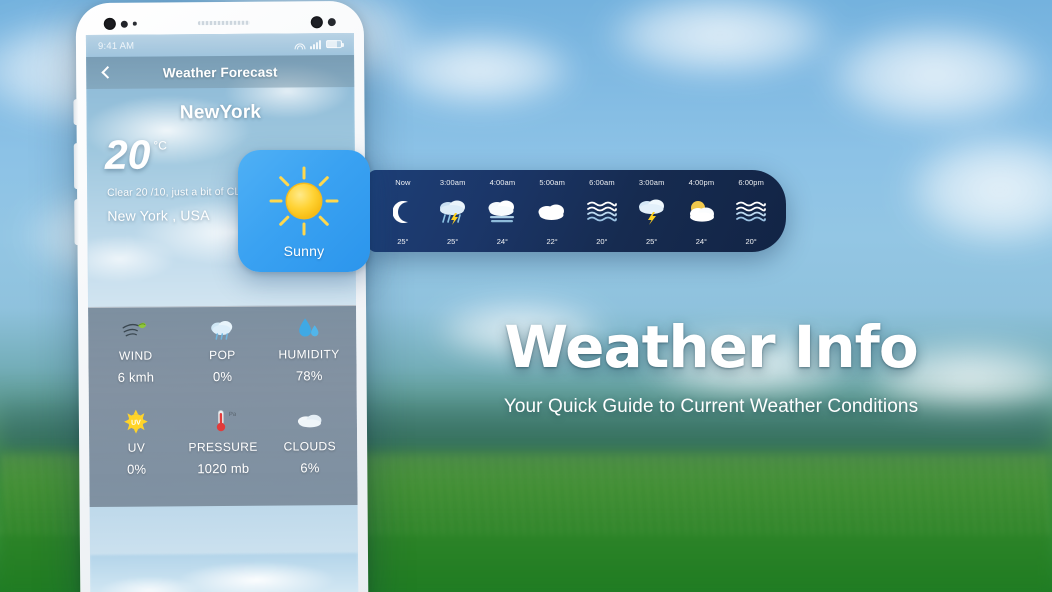 The height and width of the screenshot is (592, 1052). I want to click on sun-icon, so click(304, 201).